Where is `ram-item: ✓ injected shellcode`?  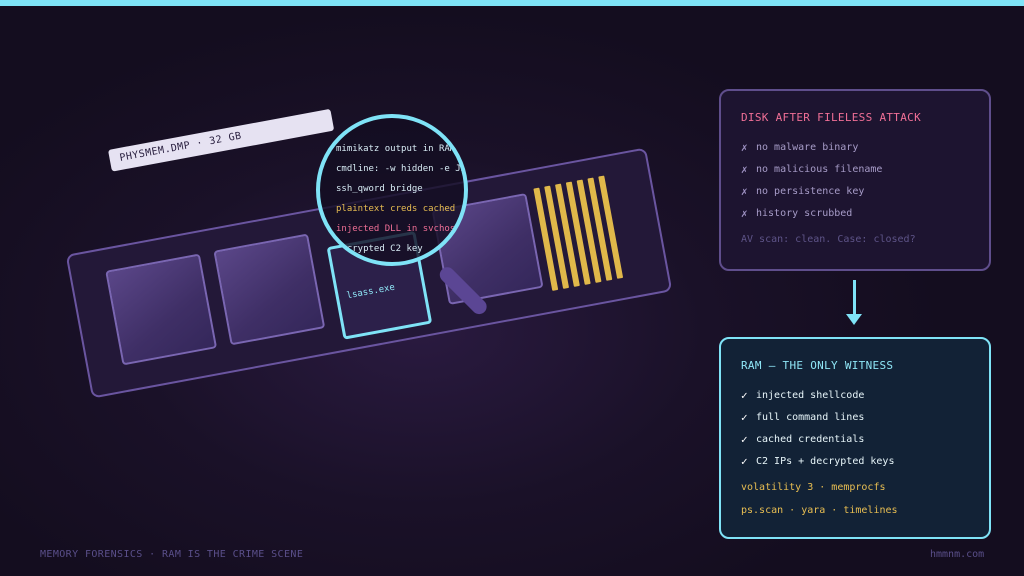 ram-item: ✓ injected shellcode is located at coordinates (855, 395).